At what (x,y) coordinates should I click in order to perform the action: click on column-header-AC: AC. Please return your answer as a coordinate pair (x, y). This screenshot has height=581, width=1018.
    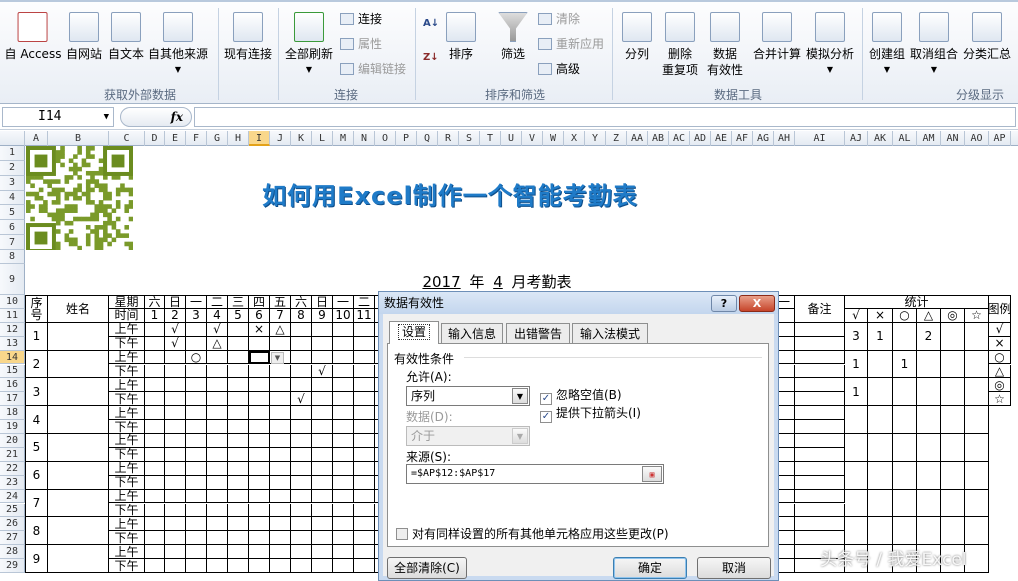
    Looking at the image, I should click on (679, 138).